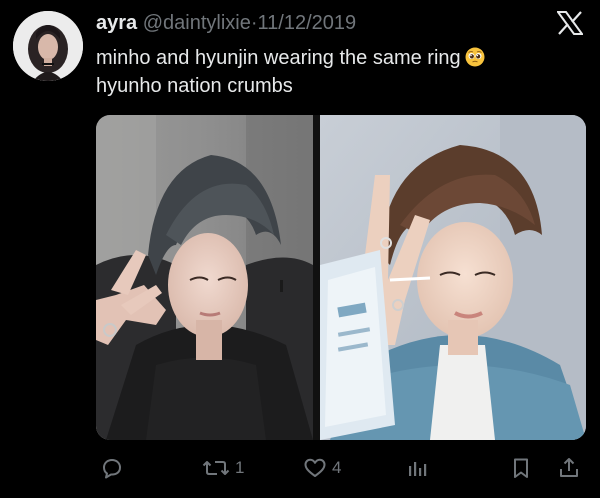 The image size is (600, 498). I want to click on author-display-name: ayra, so click(116, 23).